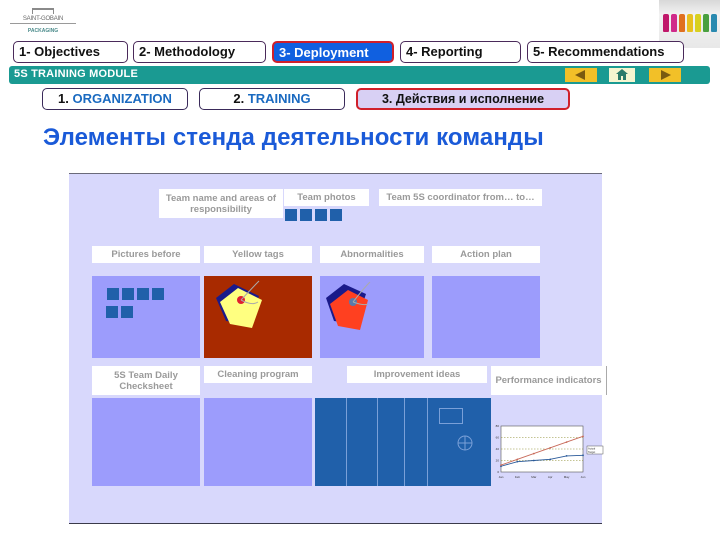  I want to click on arrow-left-icon, so click(580, 75).